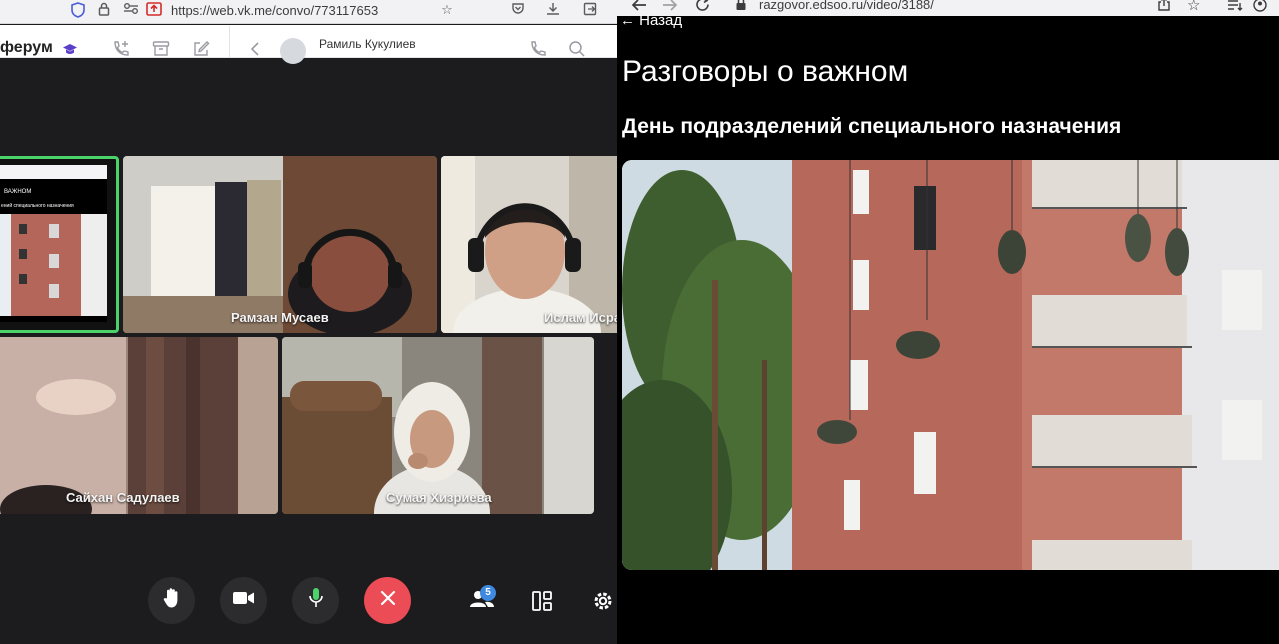  I want to click on back-link: ← Назад, so click(651, 20).